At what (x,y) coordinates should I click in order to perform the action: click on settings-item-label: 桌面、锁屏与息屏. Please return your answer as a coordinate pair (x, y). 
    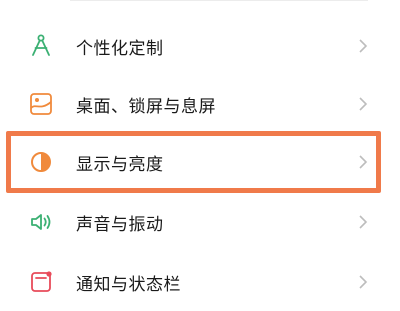
    Looking at the image, I should click on (146, 106).